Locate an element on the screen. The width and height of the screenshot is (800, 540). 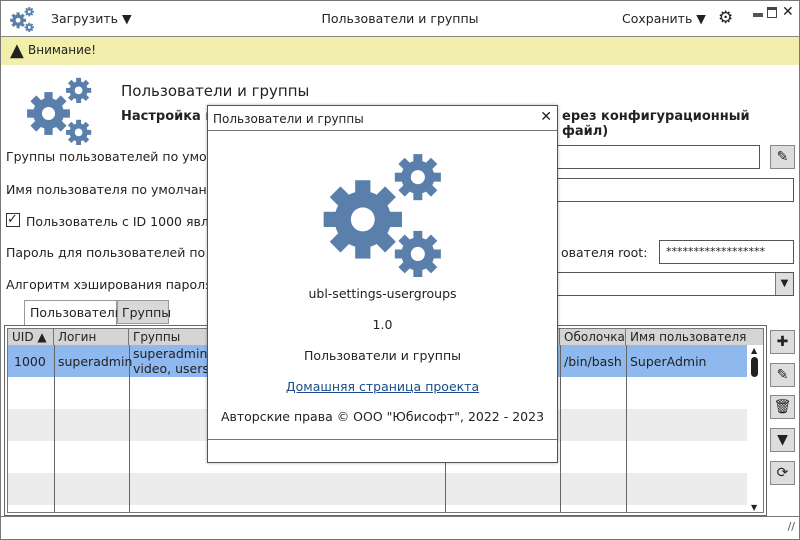
hash-select: ▼ is located at coordinates (663, 284).